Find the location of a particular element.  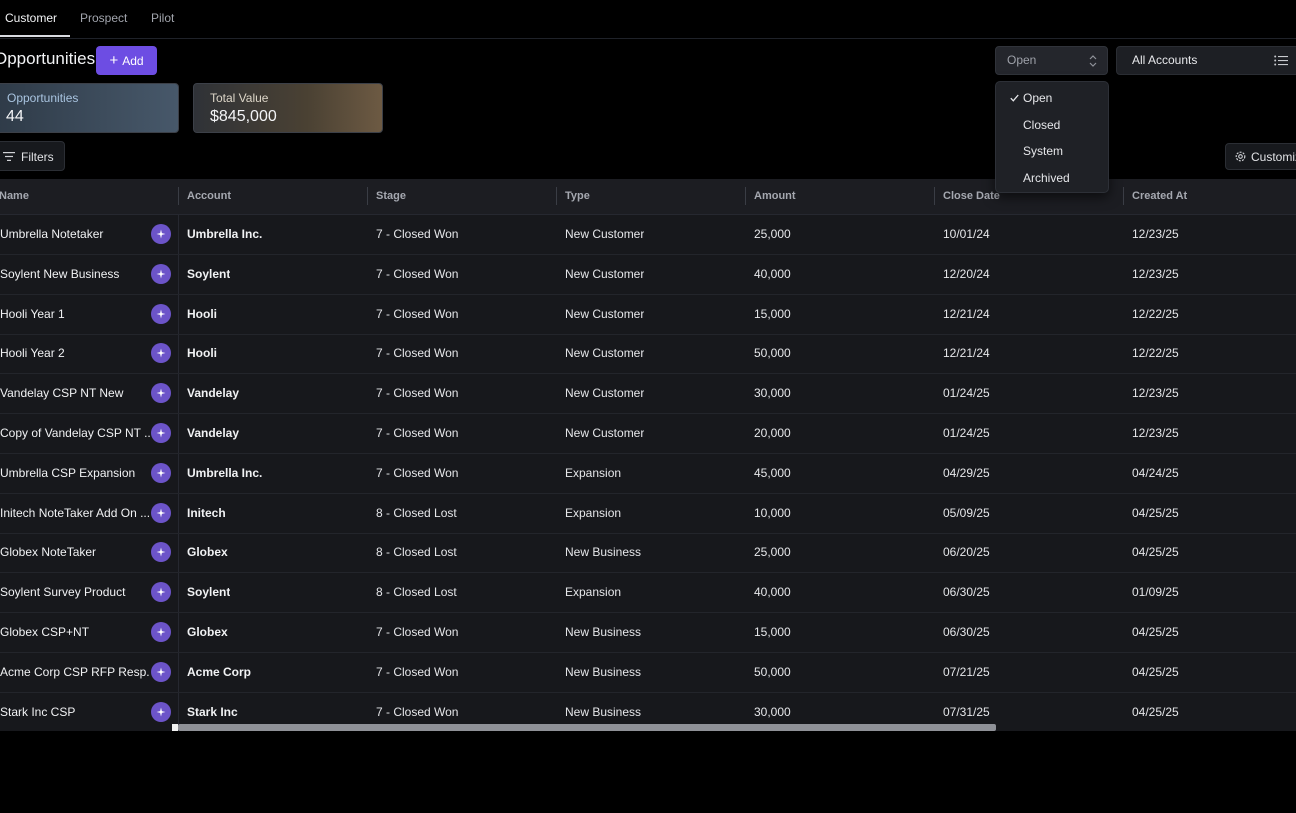

created-at-cell: 12/22/25 is located at coordinates (1155, 313).